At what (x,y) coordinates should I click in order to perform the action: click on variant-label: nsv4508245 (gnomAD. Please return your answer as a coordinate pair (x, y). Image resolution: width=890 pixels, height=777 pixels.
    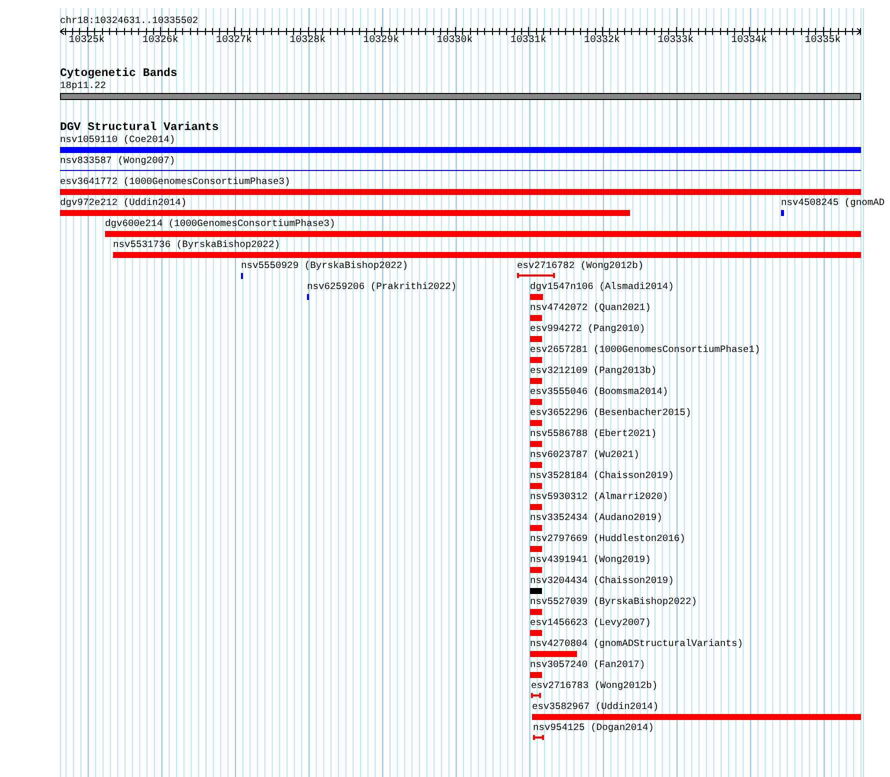
    Looking at the image, I should click on (833, 202).